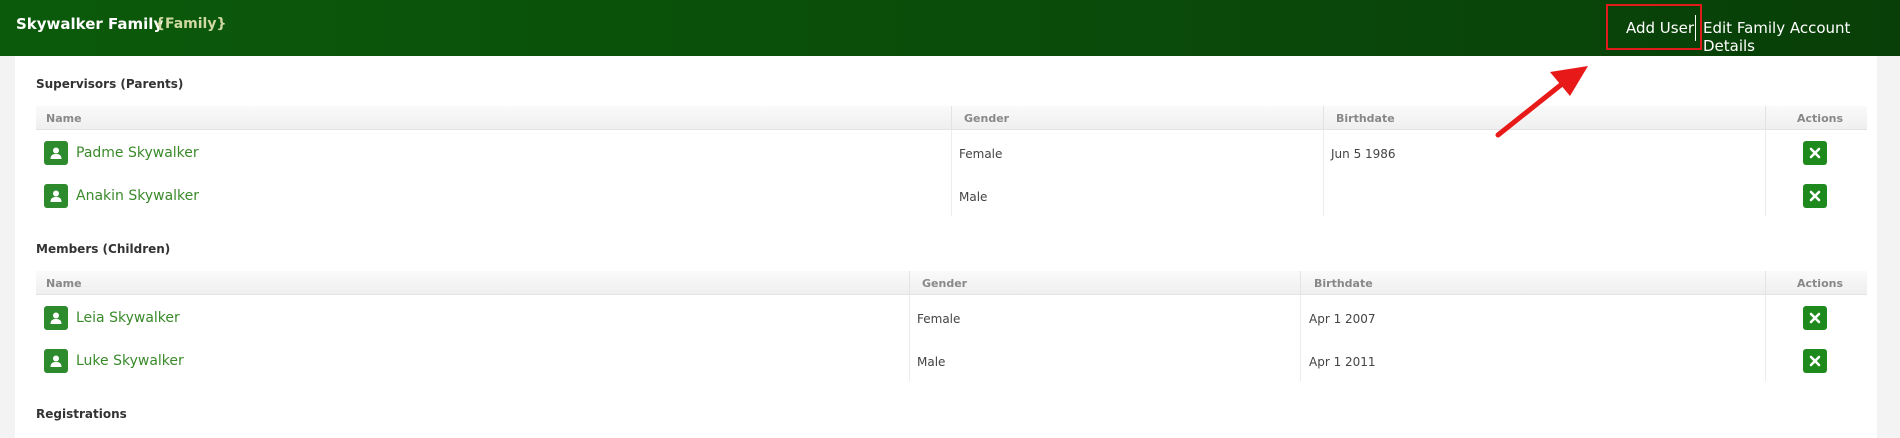 Image resolution: width=1900 pixels, height=438 pixels. Describe the element at coordinates (1801, 37) in the screenshot. I see `edit-family-details-button: Edit Family Account Details` at that location.